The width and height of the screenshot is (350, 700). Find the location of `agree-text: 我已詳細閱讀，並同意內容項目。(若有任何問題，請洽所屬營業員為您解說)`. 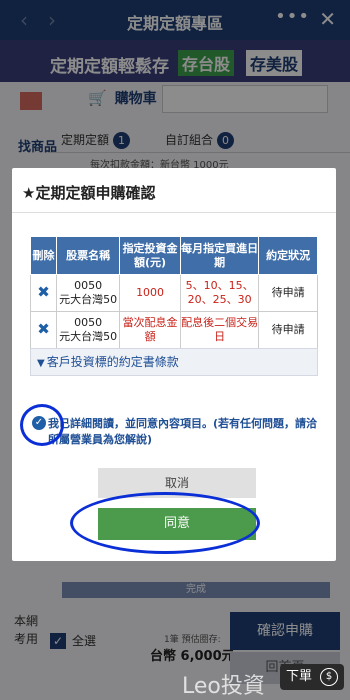

agree-text: 我已詳細閱讀，並同意內容項目。(若有任何問題，請洽所屬營業員為您解說) is located at coordinates (183, 431).